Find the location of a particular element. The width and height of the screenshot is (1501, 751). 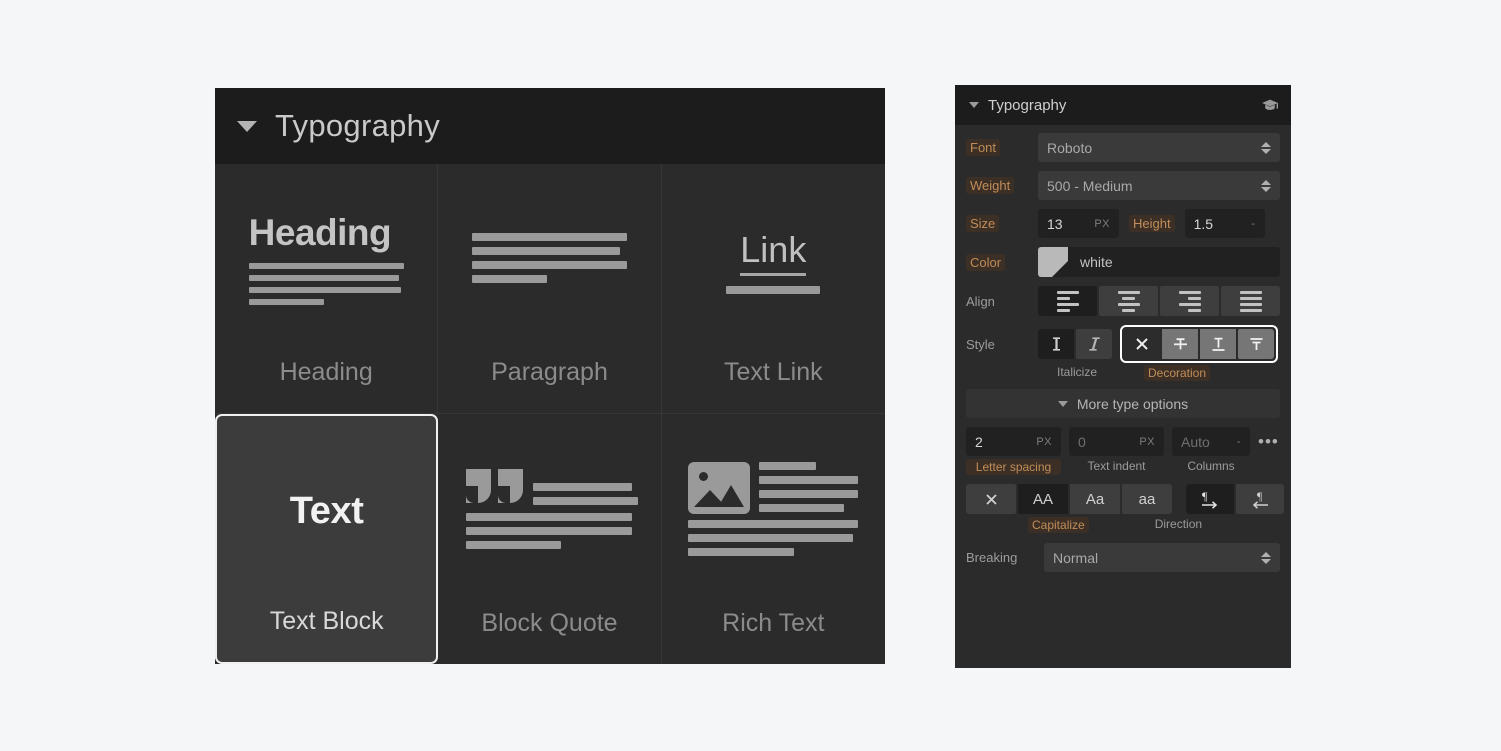

decoration-sublabel: Decoration is located at coordinates (1177, 373).